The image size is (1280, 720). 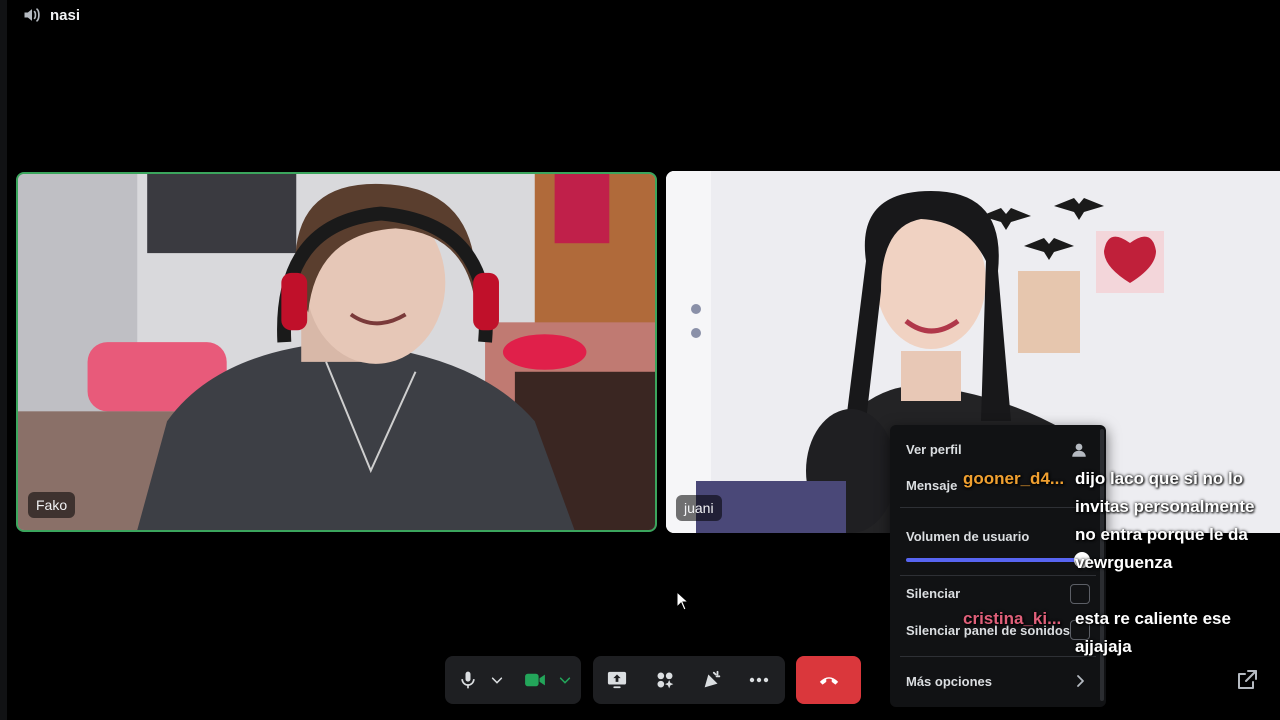 What do you see at coordinates (949, 681) in the screenshot?
I see `menu-item-more-options: Más opciones` at bounding box center [949, 681].